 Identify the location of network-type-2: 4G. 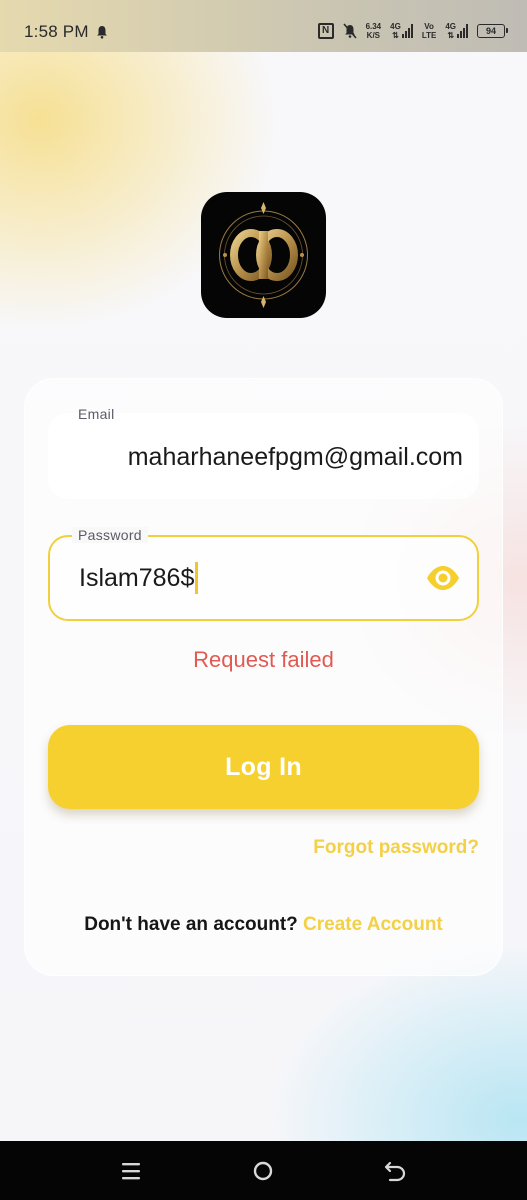
(450, 26).